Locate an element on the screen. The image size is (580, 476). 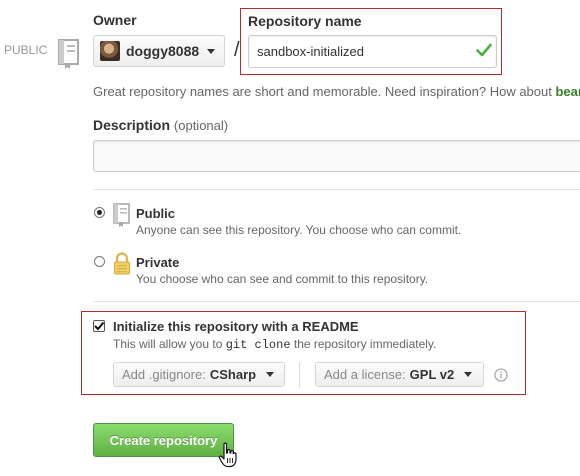
description-label-text: Description is located at coordinates (132, 125).